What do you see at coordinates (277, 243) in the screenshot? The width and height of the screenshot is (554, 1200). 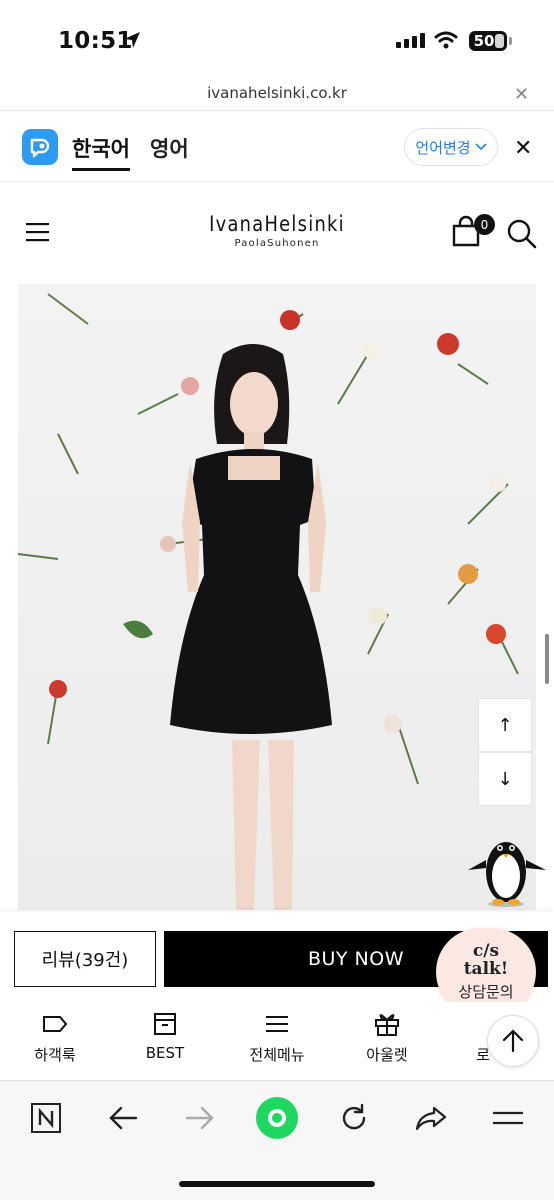 I see `brand-subtitle: PaolaSuhonen` at bounding box center [277, 243].